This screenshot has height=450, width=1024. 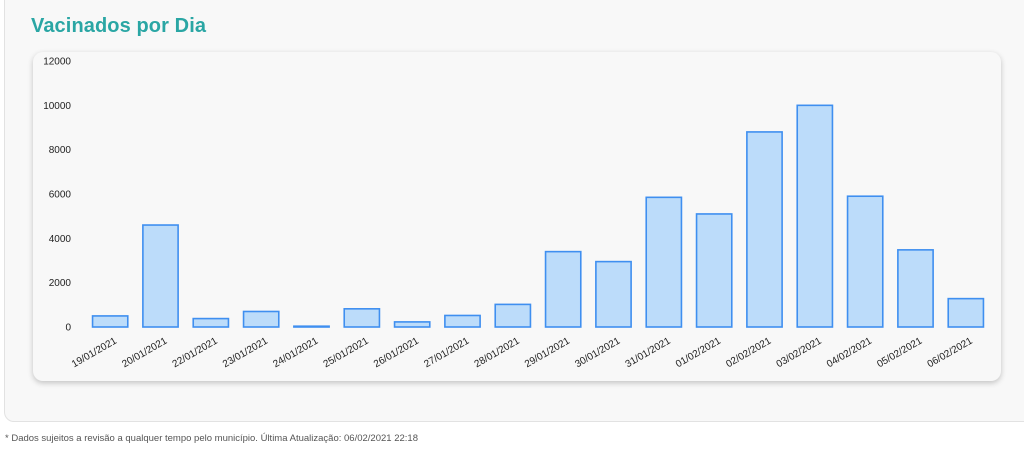 What do you see at coordinates (446, 352) in the screenshot?
I see `x-tick-label: 27/01/2021` at bounding box center [446, 352].